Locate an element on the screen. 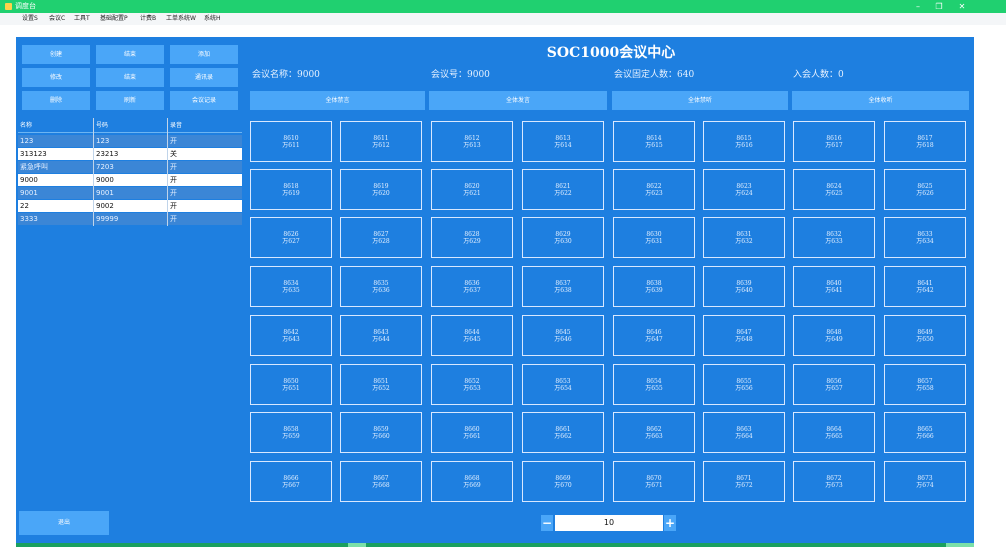 The image size is (1006, 550). participant-tile: 8649 万650 is located at coordinates (925, 335).